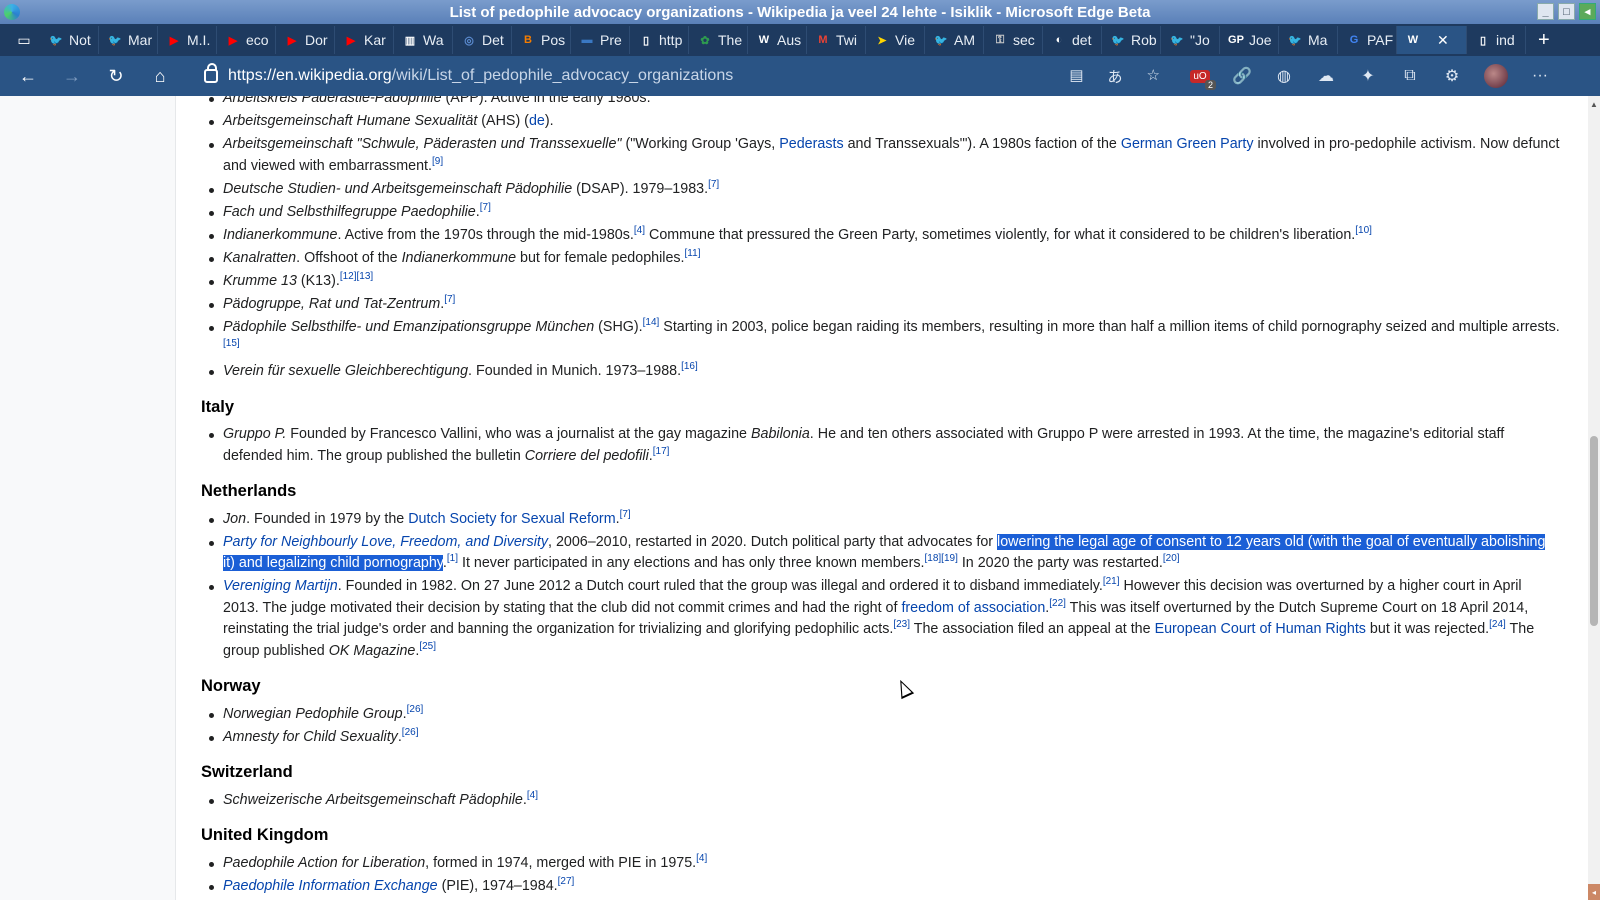 The width and height of the screenshot is (1600, 900). I want to click on cloud-icon: ☁, so click(1326, 76).